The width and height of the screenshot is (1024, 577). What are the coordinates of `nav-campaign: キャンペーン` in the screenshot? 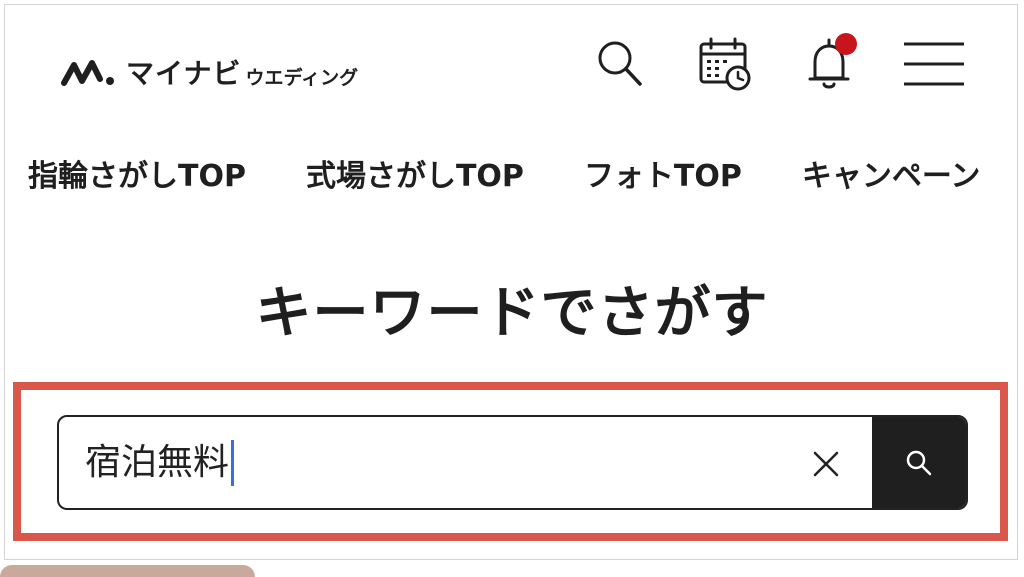 It's located at (891, 177).